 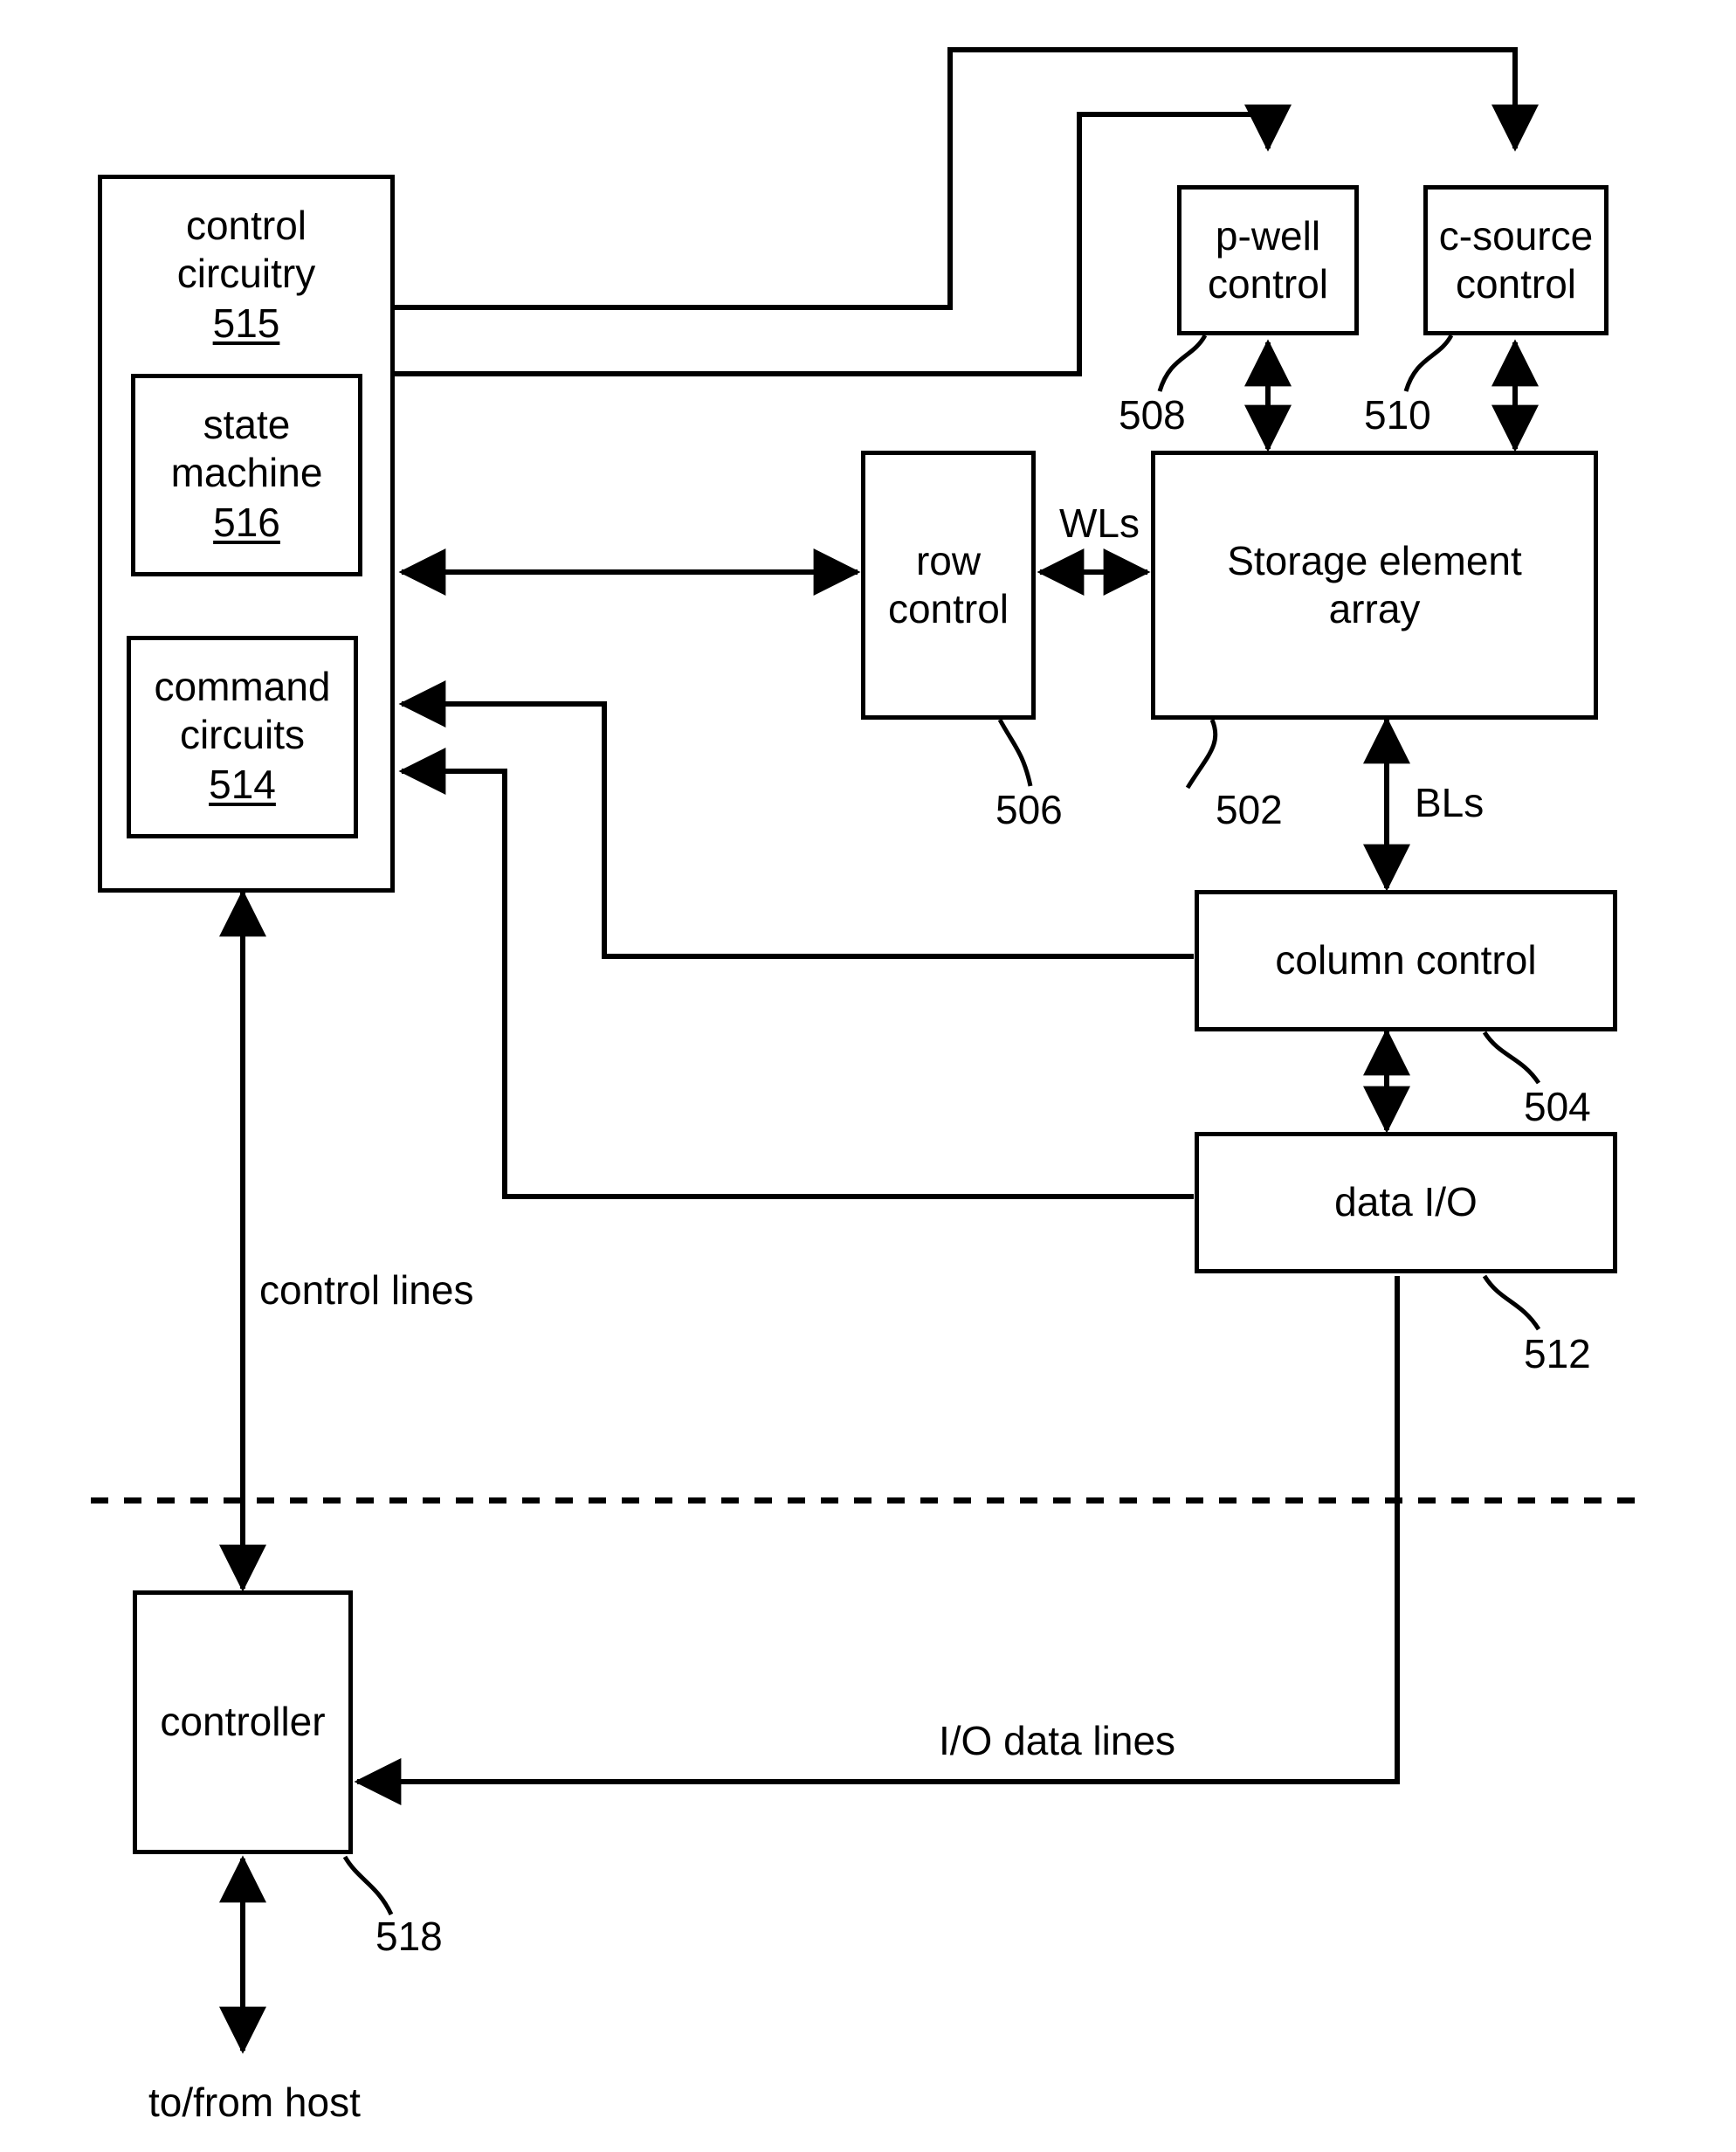 I want to click on label-bls: BLs, so click(x=1450, y=802).